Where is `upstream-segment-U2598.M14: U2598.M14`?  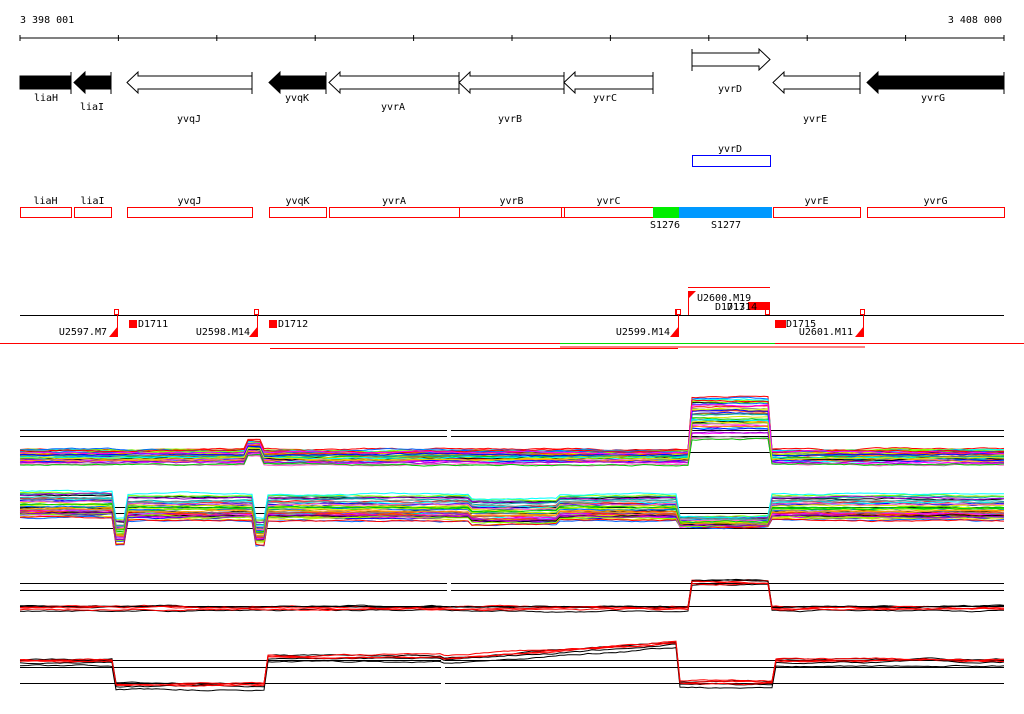
upstream-segment-U2598.M14: U2598.M14 is located at coordinates (227, 324).